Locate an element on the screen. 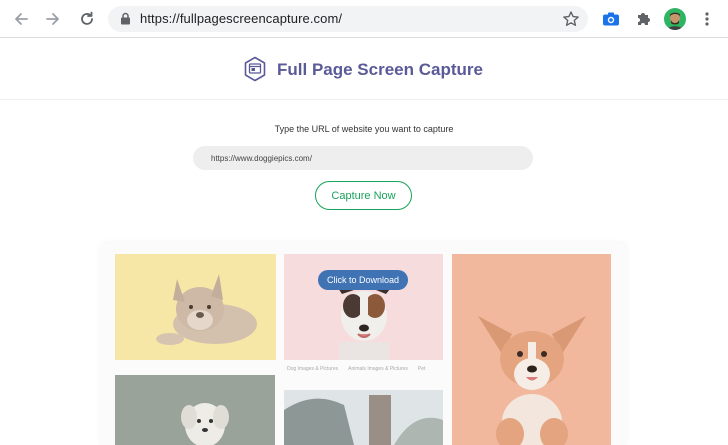 The image size is (728, 445). forward-arrow-icon is located at coordinates (52, 19).